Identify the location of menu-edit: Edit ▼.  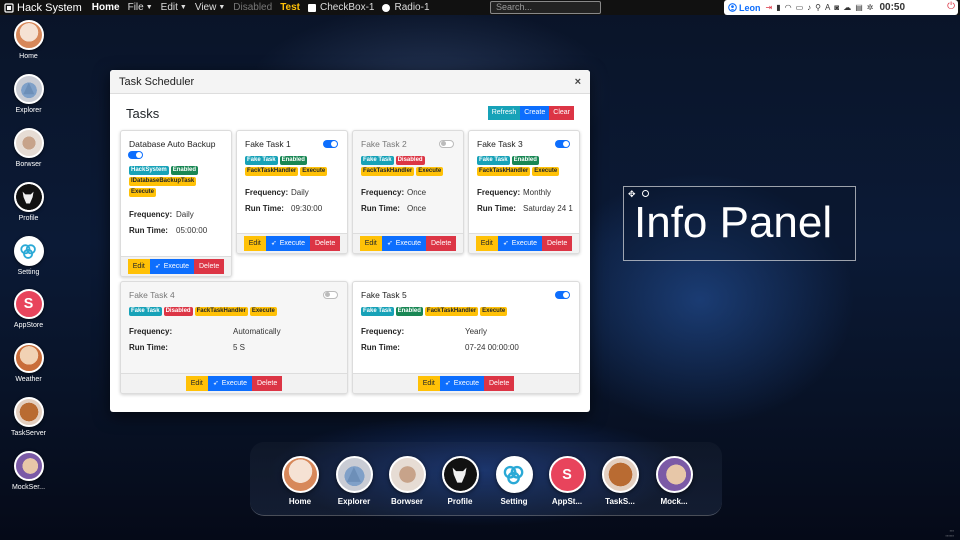
(174, 7).